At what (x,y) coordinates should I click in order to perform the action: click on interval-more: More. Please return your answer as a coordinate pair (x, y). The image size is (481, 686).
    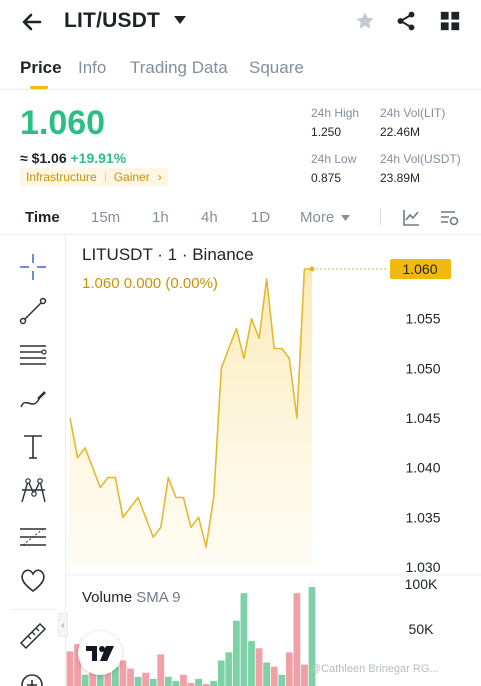
    Looking at the image, I should click on (325, 217).